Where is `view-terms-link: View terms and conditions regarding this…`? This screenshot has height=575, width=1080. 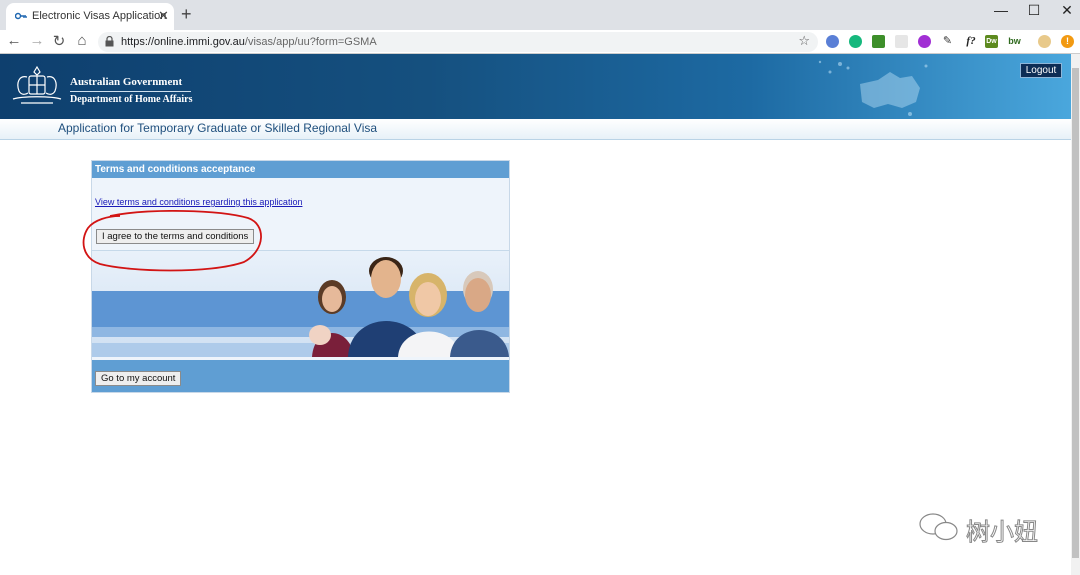
view-terms-link: View terms and conditions regarding this… is located at coordinates (198, 202).